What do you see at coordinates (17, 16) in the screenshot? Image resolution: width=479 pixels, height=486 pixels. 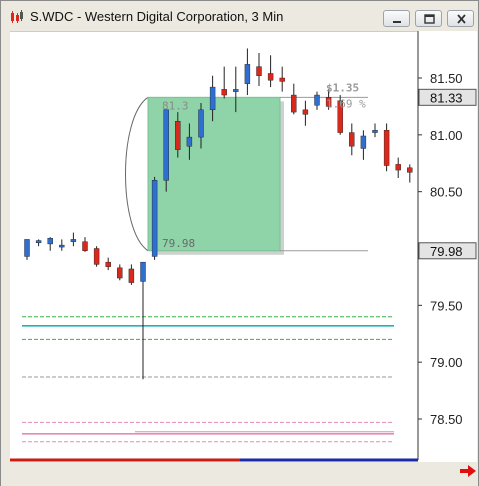 I see `candlestick-app-icon` at bounding box center [17, 16].